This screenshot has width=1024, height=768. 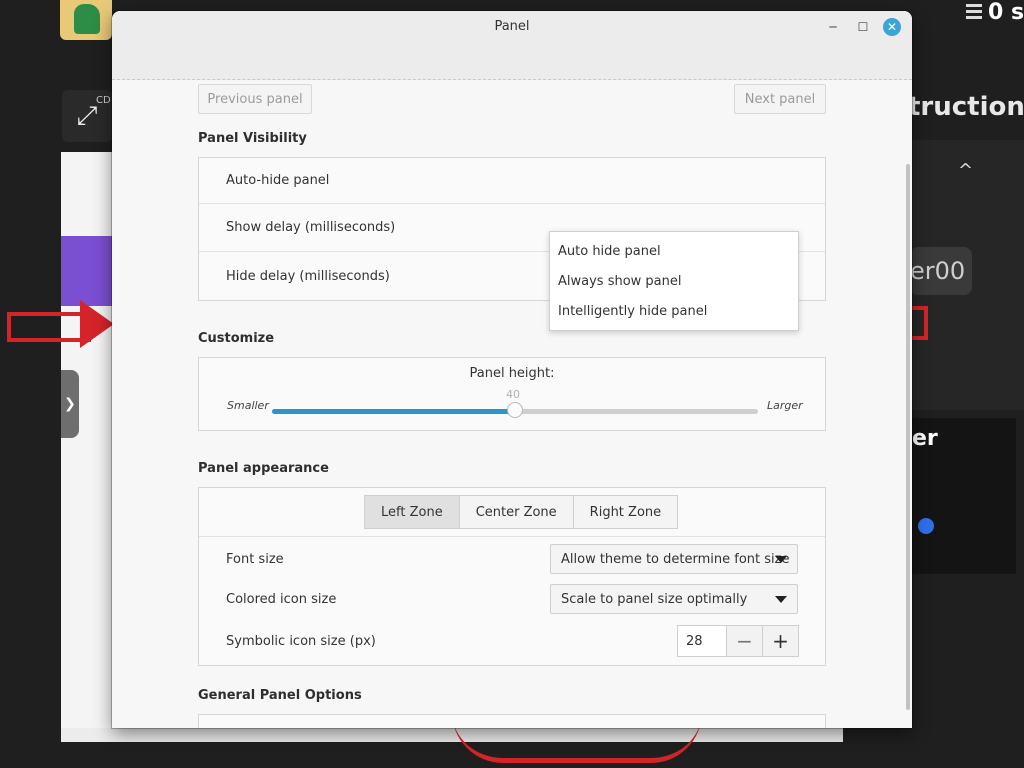 I want to click on menu-item-always-show: Always show panel, so click(x=620, y=281).